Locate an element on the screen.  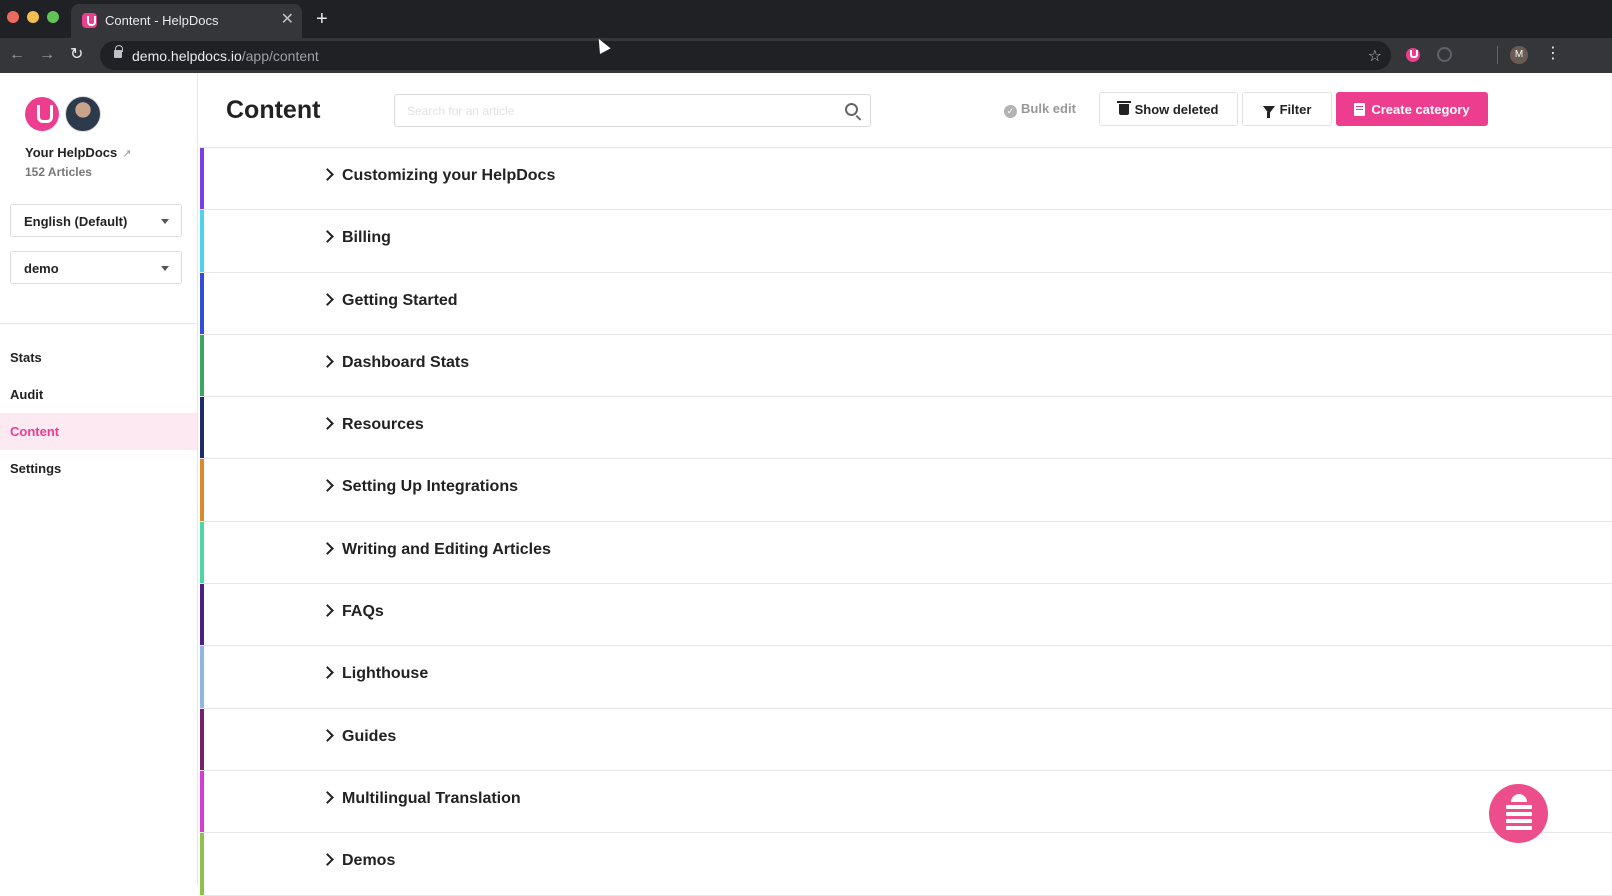
language-select: English (Default) is located at coordinates (96, 220).